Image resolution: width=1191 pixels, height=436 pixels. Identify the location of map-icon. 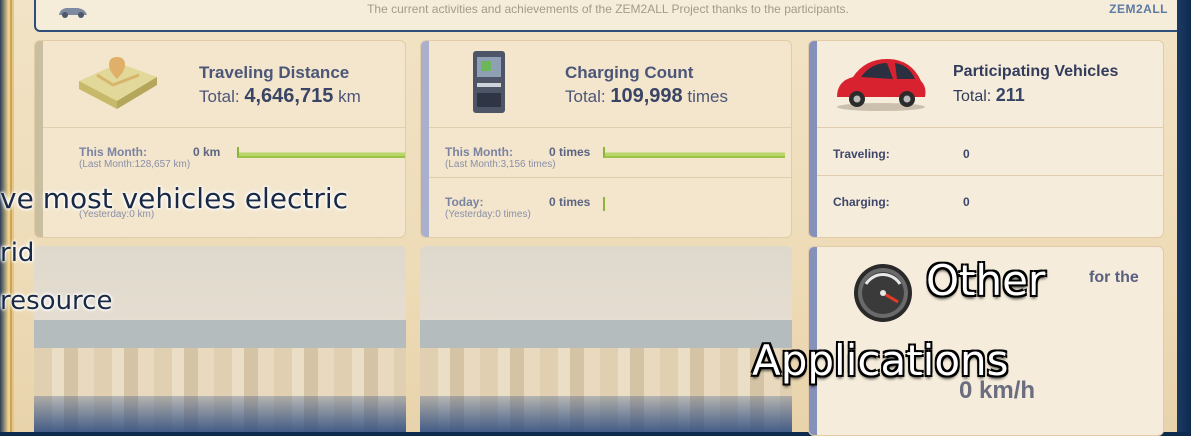
(118, 83).